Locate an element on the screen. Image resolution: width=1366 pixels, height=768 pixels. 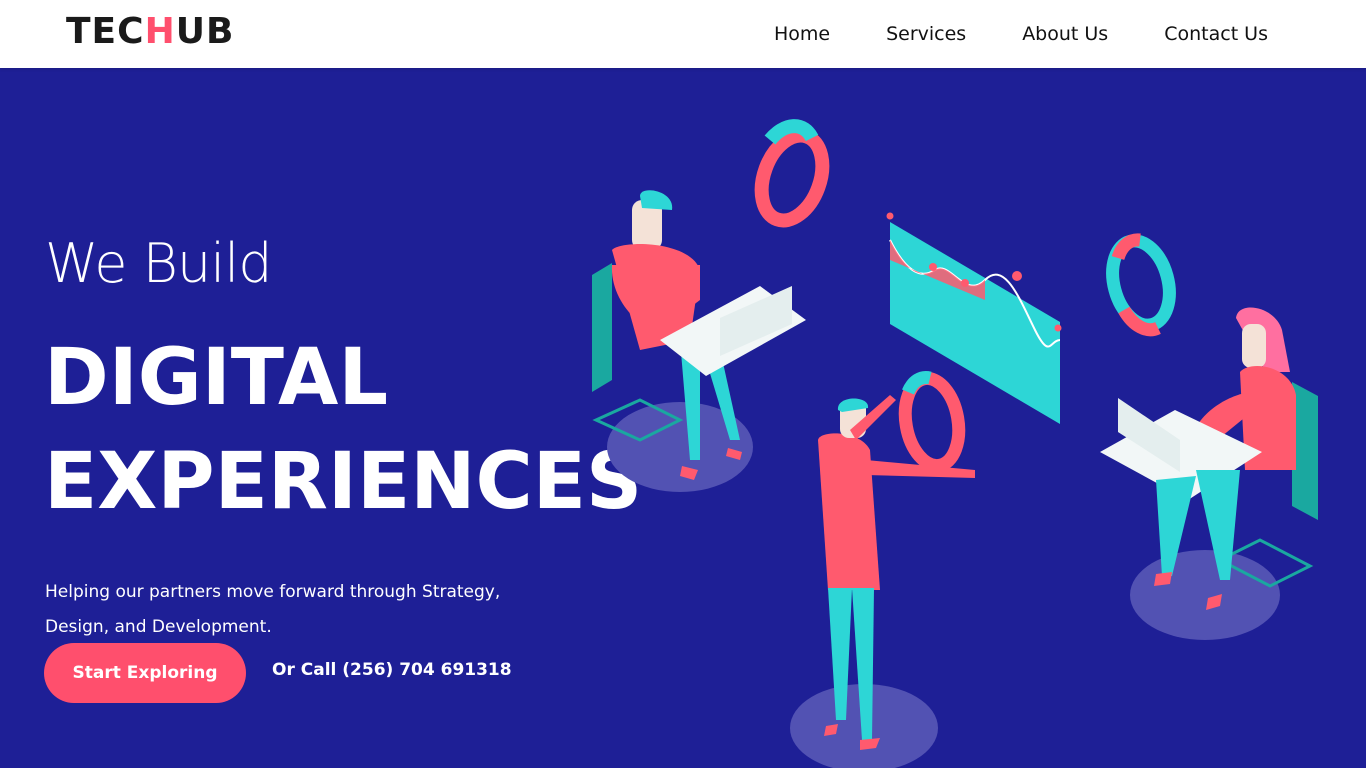
nav-services: Services is located at coordinates (926, 34).